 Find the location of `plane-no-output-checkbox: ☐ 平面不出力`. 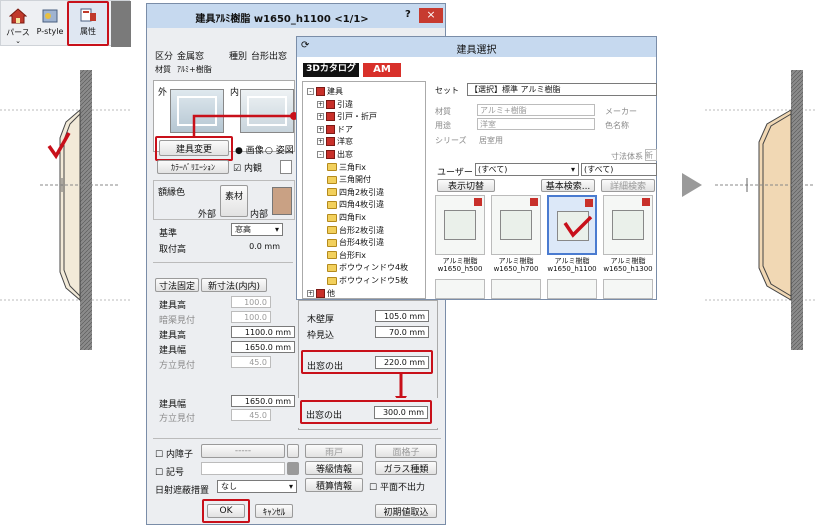

plane-no-output-checkbox: ☐ 平面不出力 is located at coordinates (397, 486).